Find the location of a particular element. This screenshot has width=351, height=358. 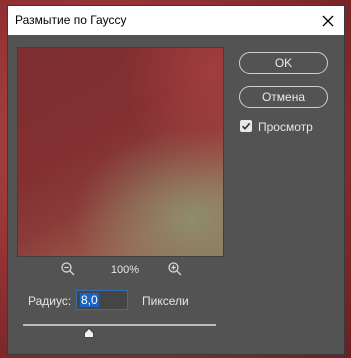

zoom-controls: 100% is located at coordinates (119, 270).